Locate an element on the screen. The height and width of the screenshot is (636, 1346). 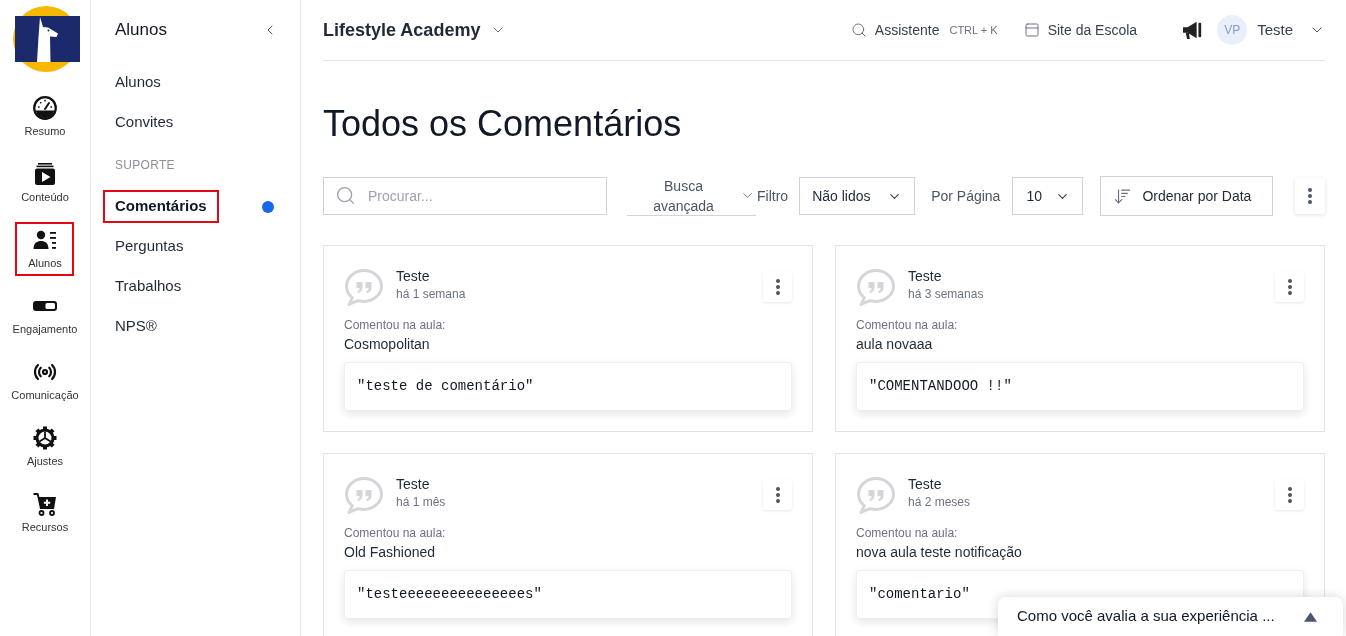
cart-plus-icon is located at coordinates (45, 504).